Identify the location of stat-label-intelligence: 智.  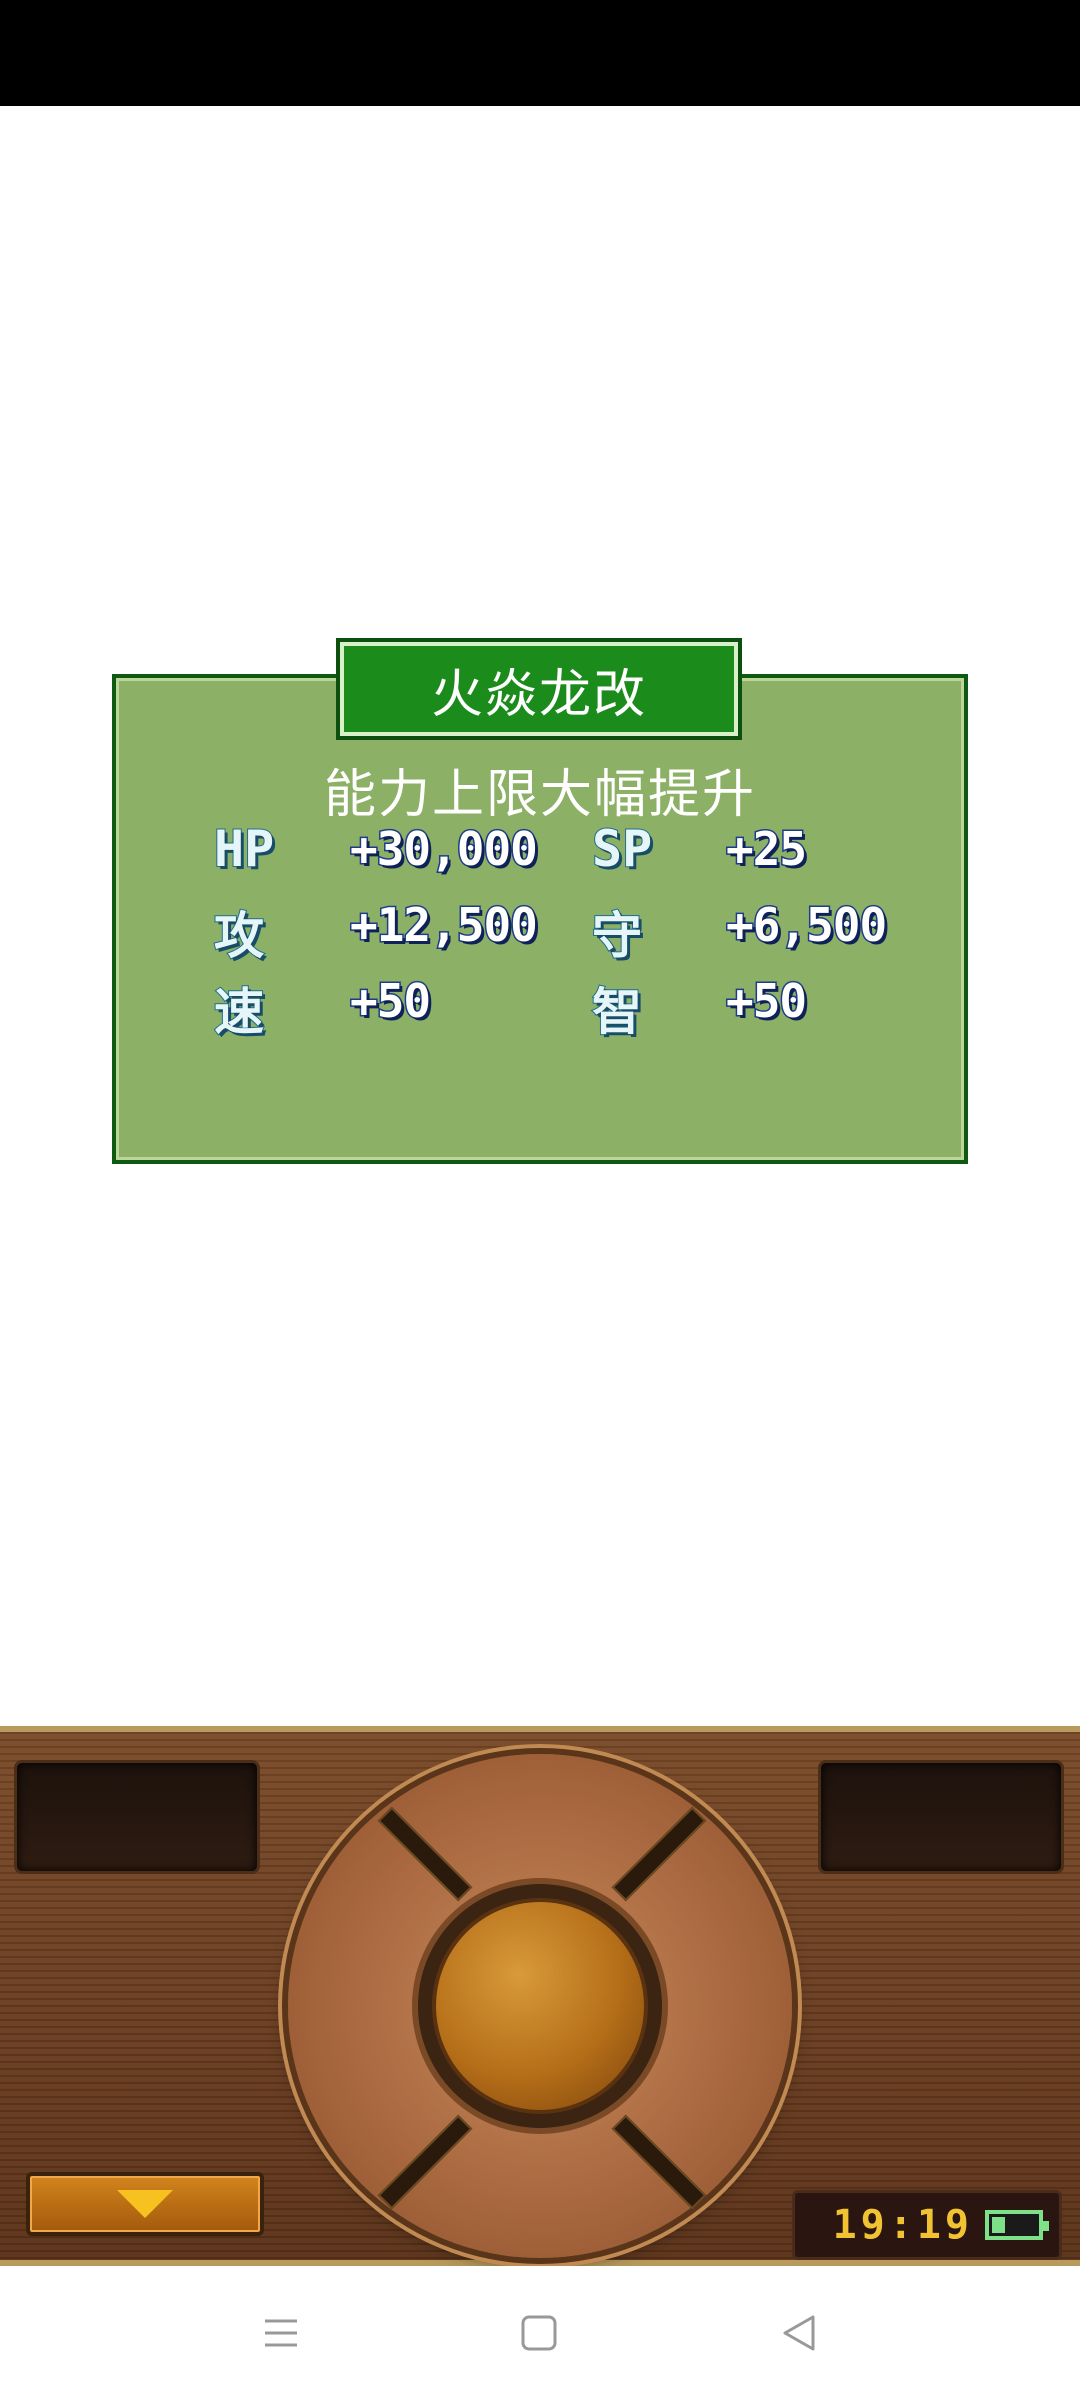
(617, 1012).